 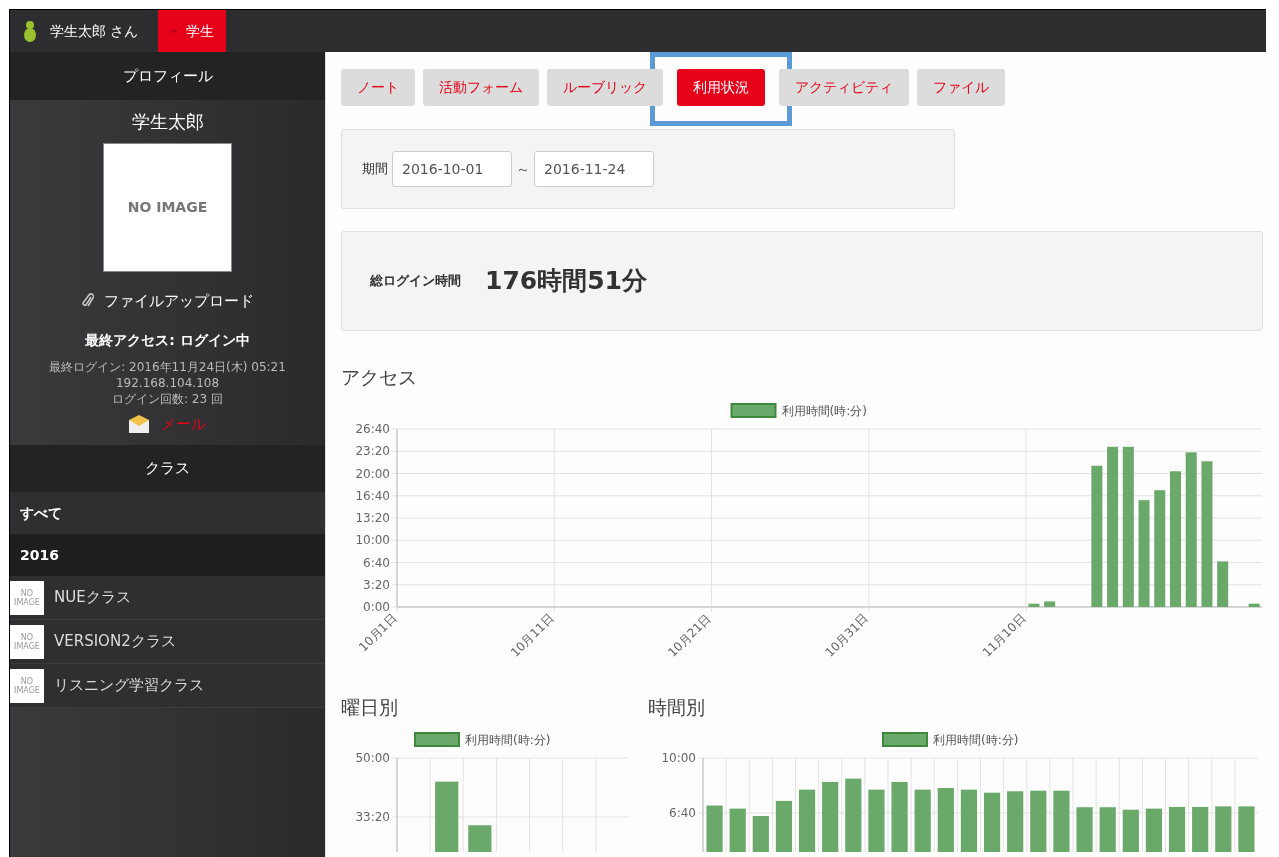 I want to click on axis-label: 20:00, so click(x=372, y=473).